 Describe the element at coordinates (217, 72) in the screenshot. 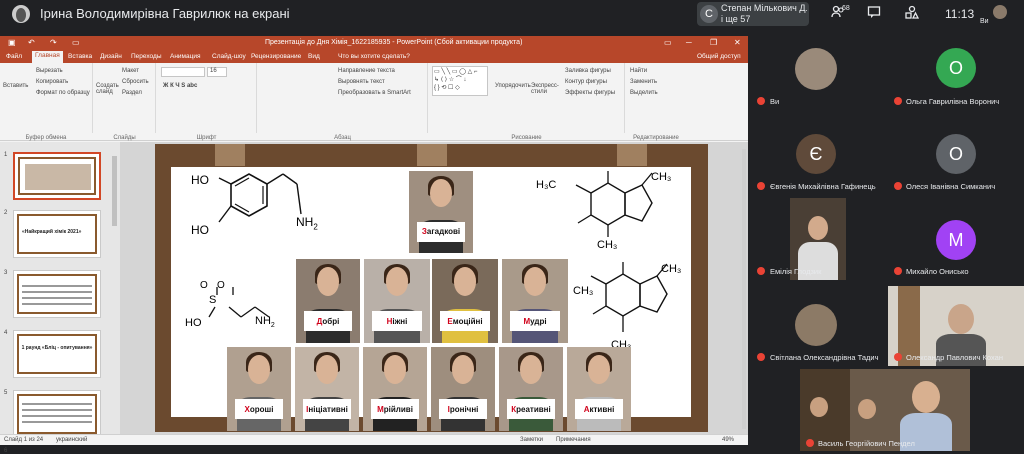

I see `font-size-box: 16` at that location.